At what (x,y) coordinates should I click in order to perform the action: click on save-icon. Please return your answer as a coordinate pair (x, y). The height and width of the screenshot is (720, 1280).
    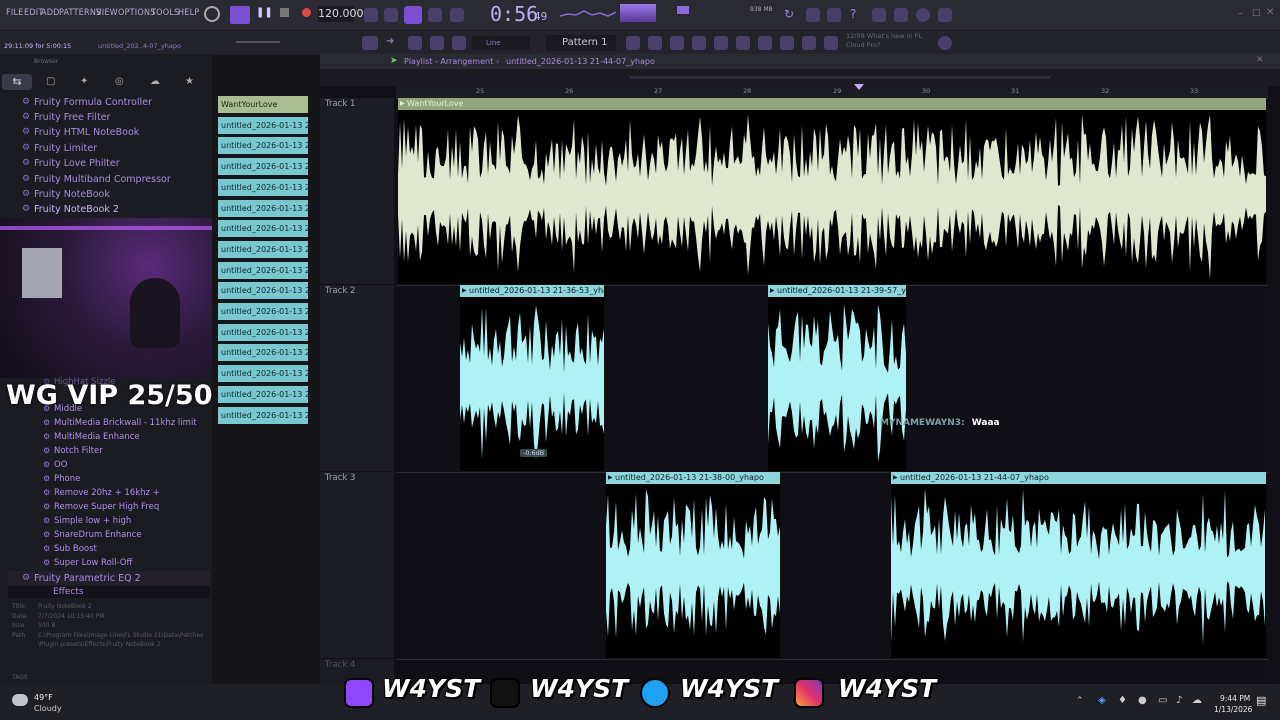
    Looking at the image, I should click on (879, 15).